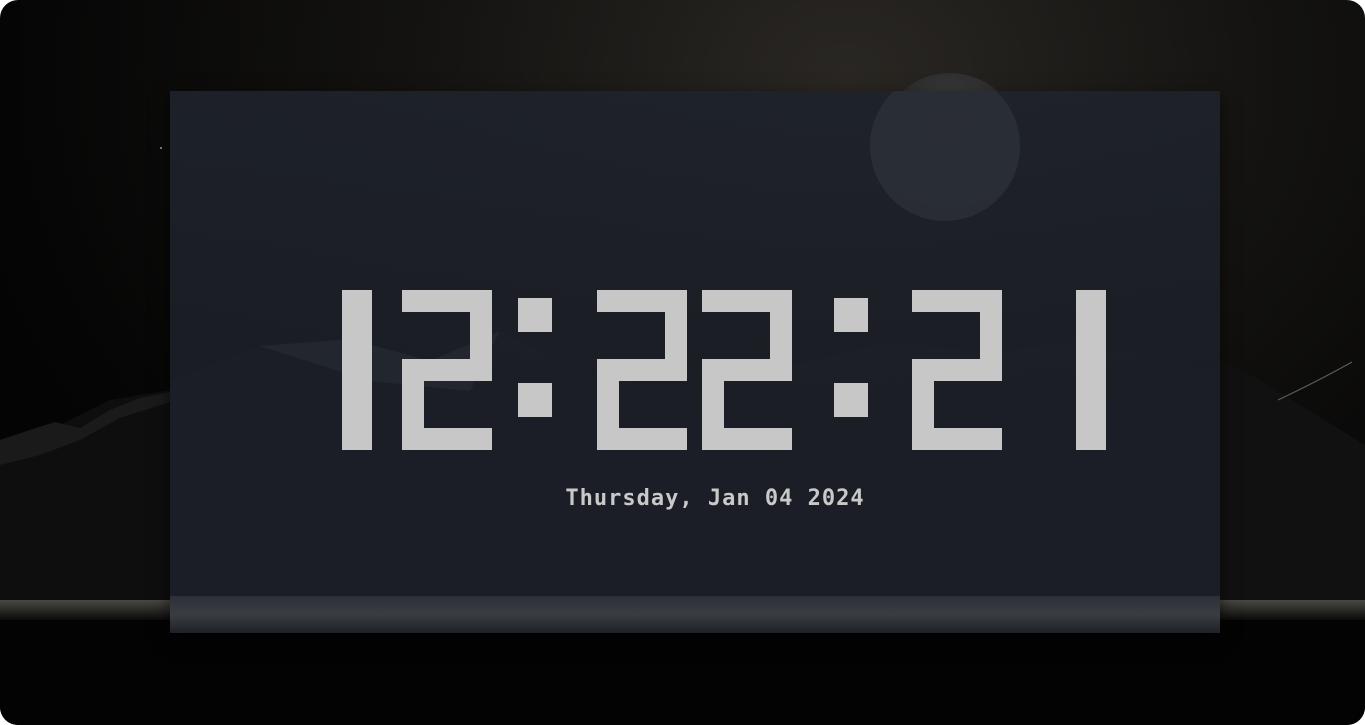  Describe the element at coordinates (1315, 381) in the screenshot. I see `moon-trail` at that location.